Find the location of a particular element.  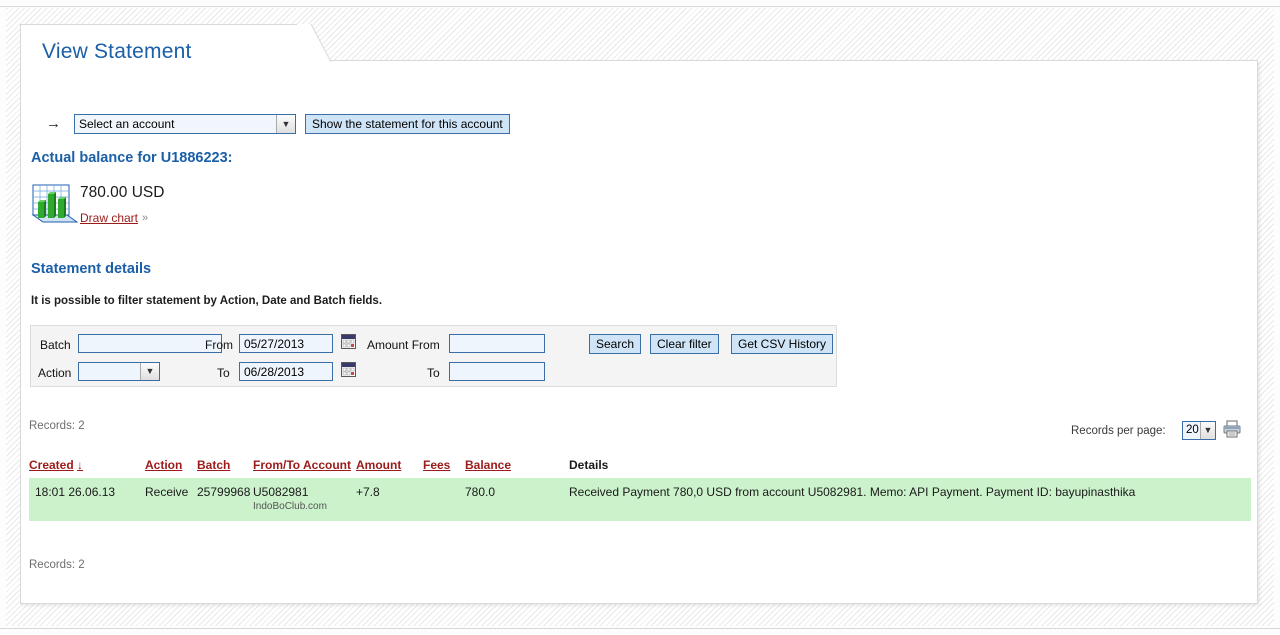

column-header-details: Details is located at coordinates (589, 465).